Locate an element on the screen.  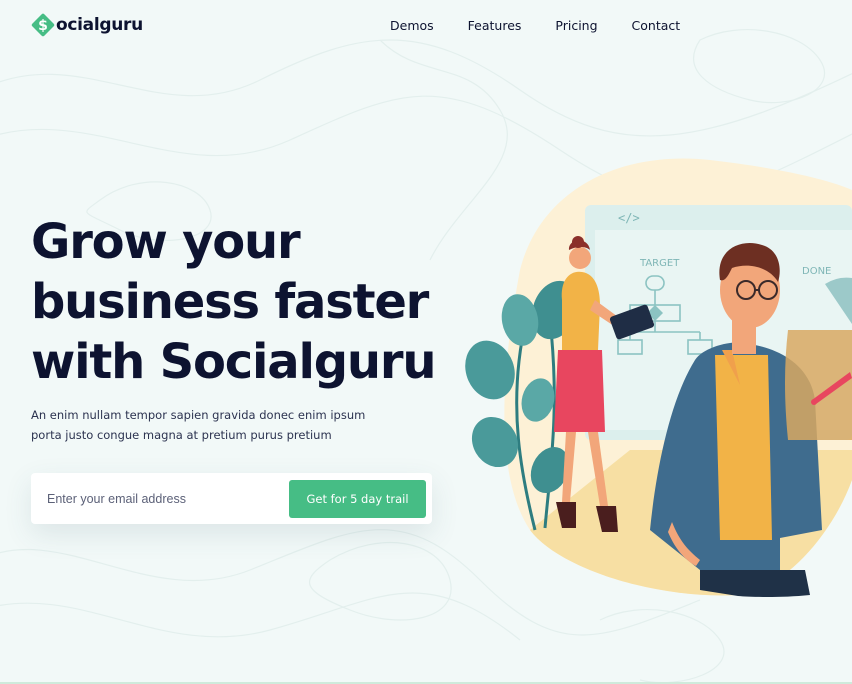
board-code-label: </> is located at coordinates (629, 218).